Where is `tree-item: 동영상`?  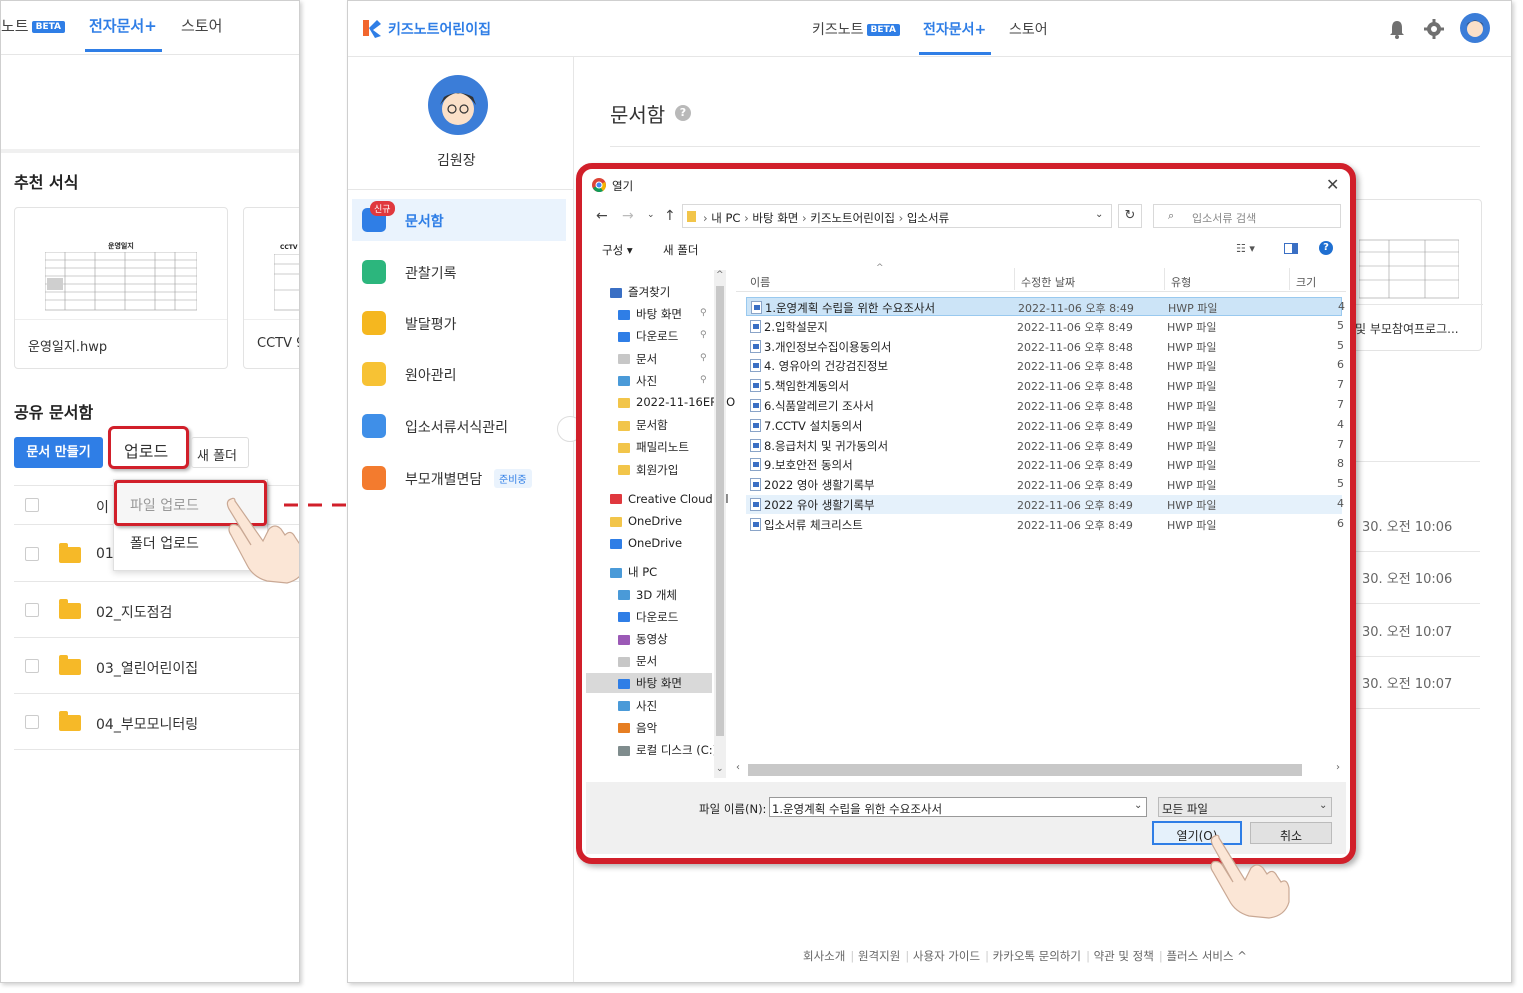 tree-item: 동영상 is located at coordinates (643, 639).